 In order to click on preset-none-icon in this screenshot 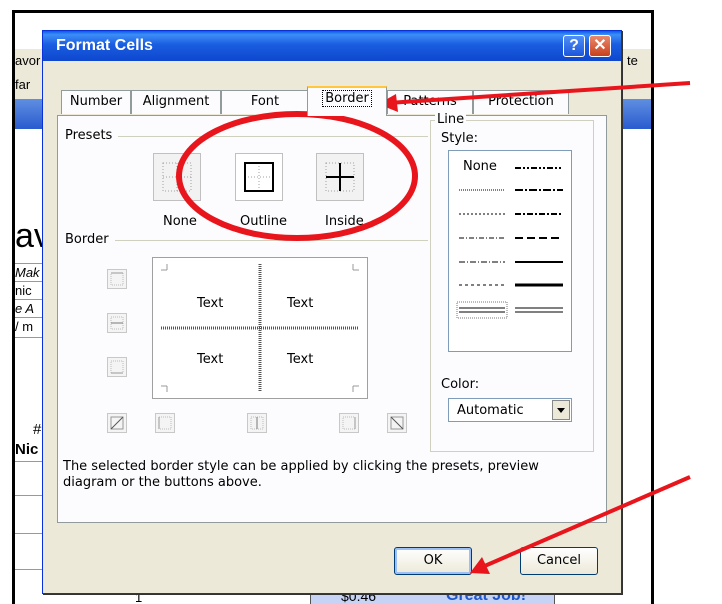, I will do `click(177, 177)`.